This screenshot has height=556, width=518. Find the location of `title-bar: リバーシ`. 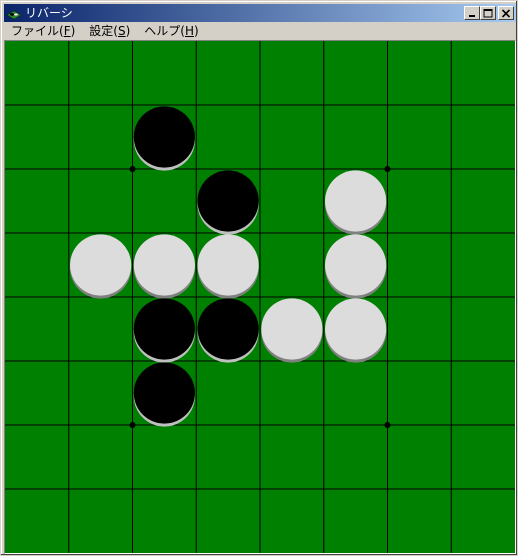

title-bar: リバーシ is located at coordinates (260, 13).